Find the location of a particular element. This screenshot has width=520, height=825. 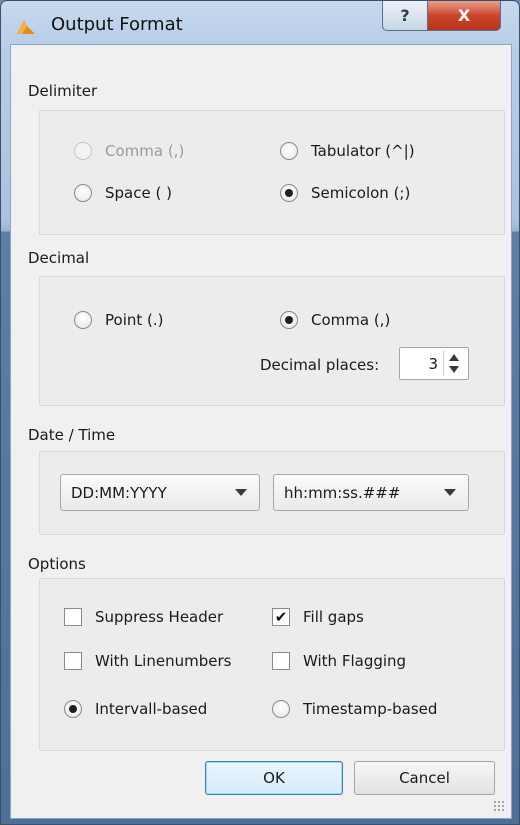

delimiter-space-radio: Space ( ) is located at coordinates (123, 193).